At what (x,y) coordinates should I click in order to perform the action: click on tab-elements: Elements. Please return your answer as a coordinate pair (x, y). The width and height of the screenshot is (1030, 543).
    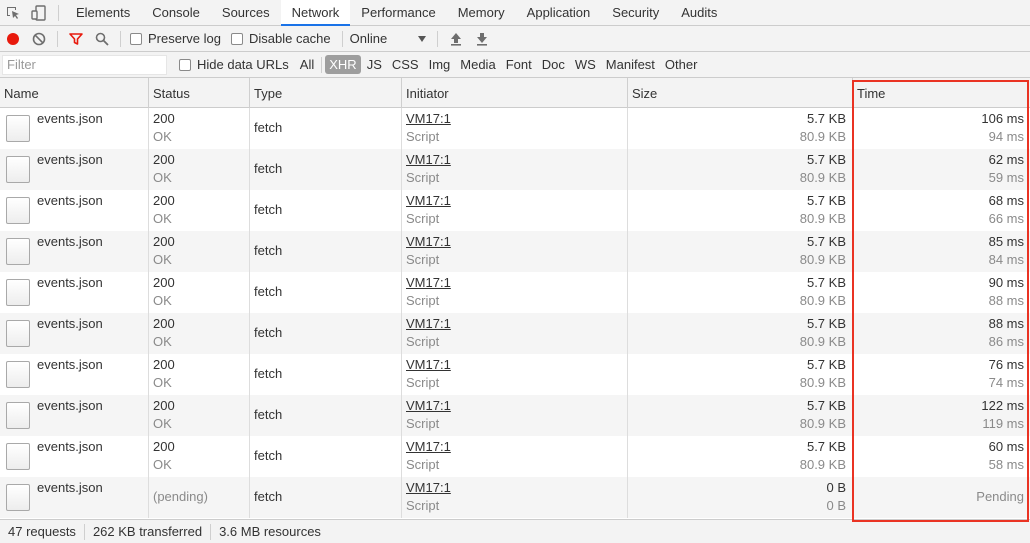
    Looking at the image, I should click on (103, 12).